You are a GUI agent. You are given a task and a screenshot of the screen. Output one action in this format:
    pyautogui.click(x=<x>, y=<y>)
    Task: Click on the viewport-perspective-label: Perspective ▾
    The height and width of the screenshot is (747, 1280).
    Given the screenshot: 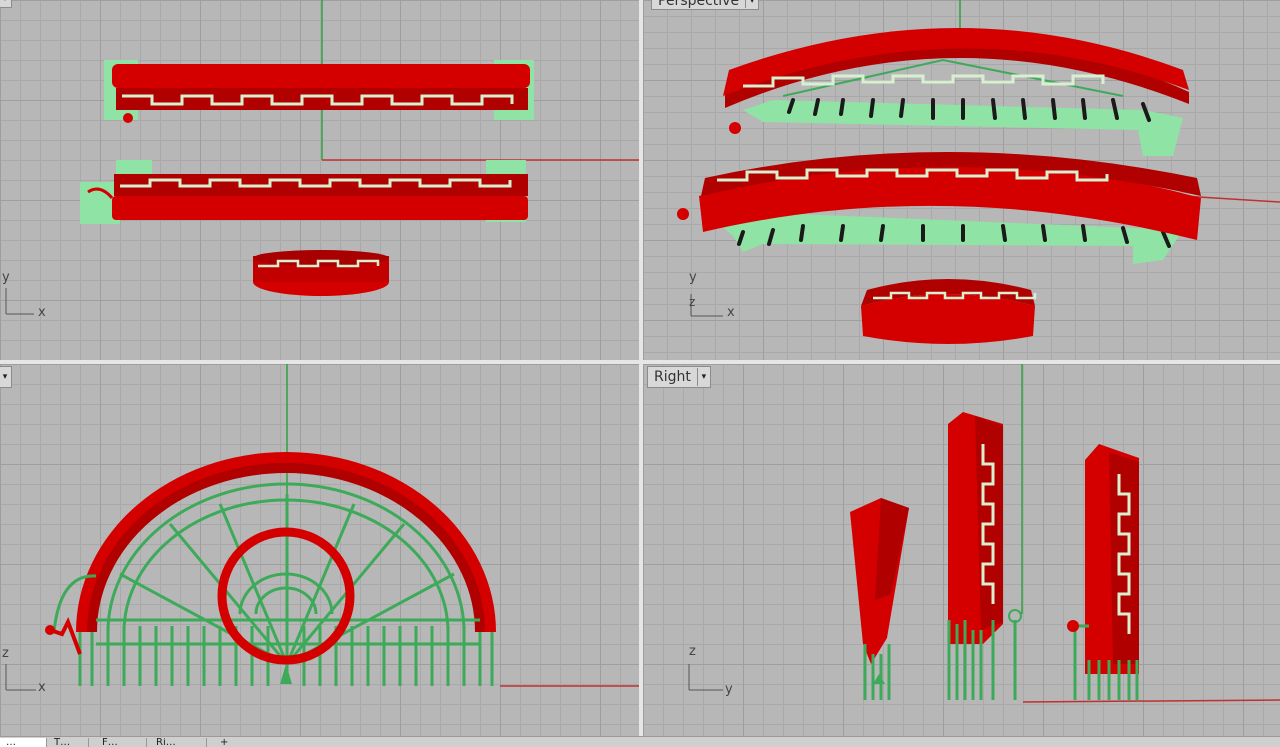 What is the action you would take?
    pyautogui.click(x=705, y=5)
    